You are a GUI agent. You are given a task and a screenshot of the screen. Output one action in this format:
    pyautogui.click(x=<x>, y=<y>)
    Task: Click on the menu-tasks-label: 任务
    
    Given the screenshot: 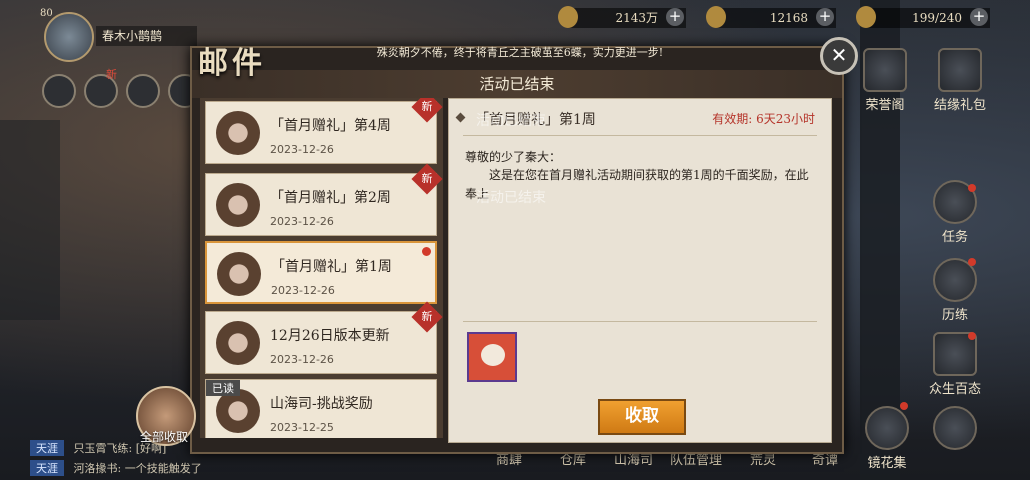 What is the action you would take?
    pyautogui.click(x=954, y=237)
    